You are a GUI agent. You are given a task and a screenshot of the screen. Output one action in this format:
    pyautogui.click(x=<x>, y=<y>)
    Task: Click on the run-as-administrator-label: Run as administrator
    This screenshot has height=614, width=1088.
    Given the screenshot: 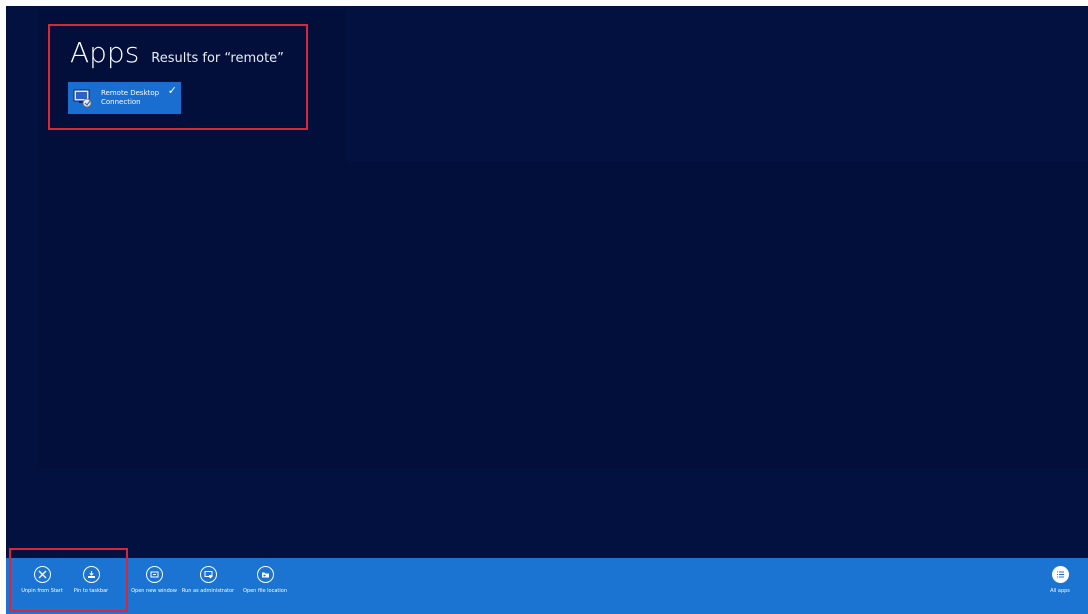 What is the action you would take?
    pyautogui.click(x=208, y=591)
    